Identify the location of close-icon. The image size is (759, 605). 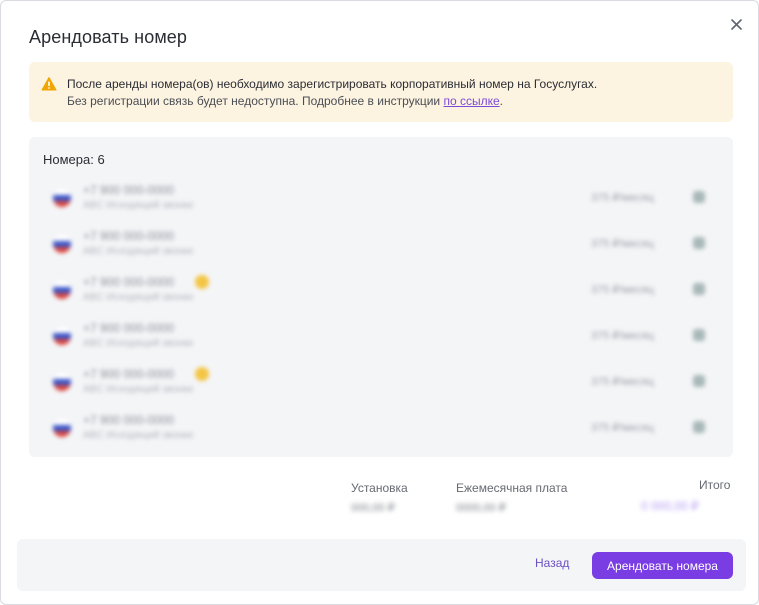
(736, 24).